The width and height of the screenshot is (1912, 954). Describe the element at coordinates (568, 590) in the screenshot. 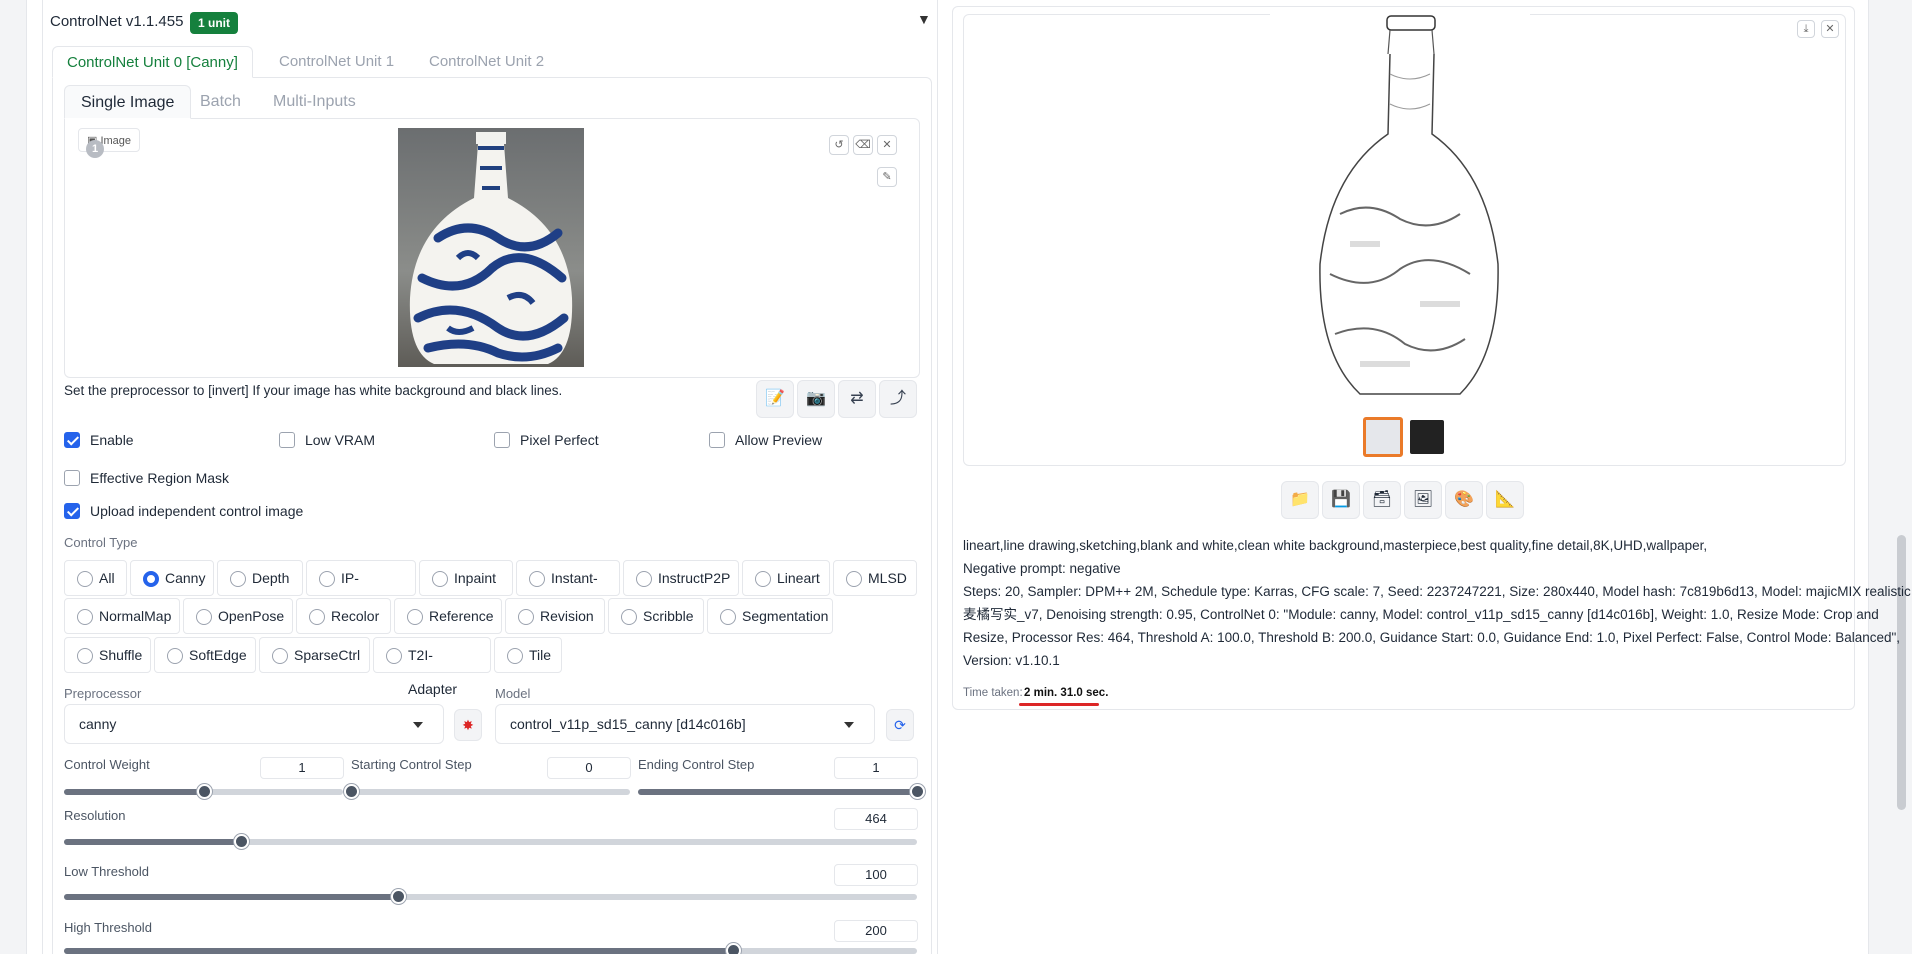

I see `radio-instant-id: Instant-ID` at that location.